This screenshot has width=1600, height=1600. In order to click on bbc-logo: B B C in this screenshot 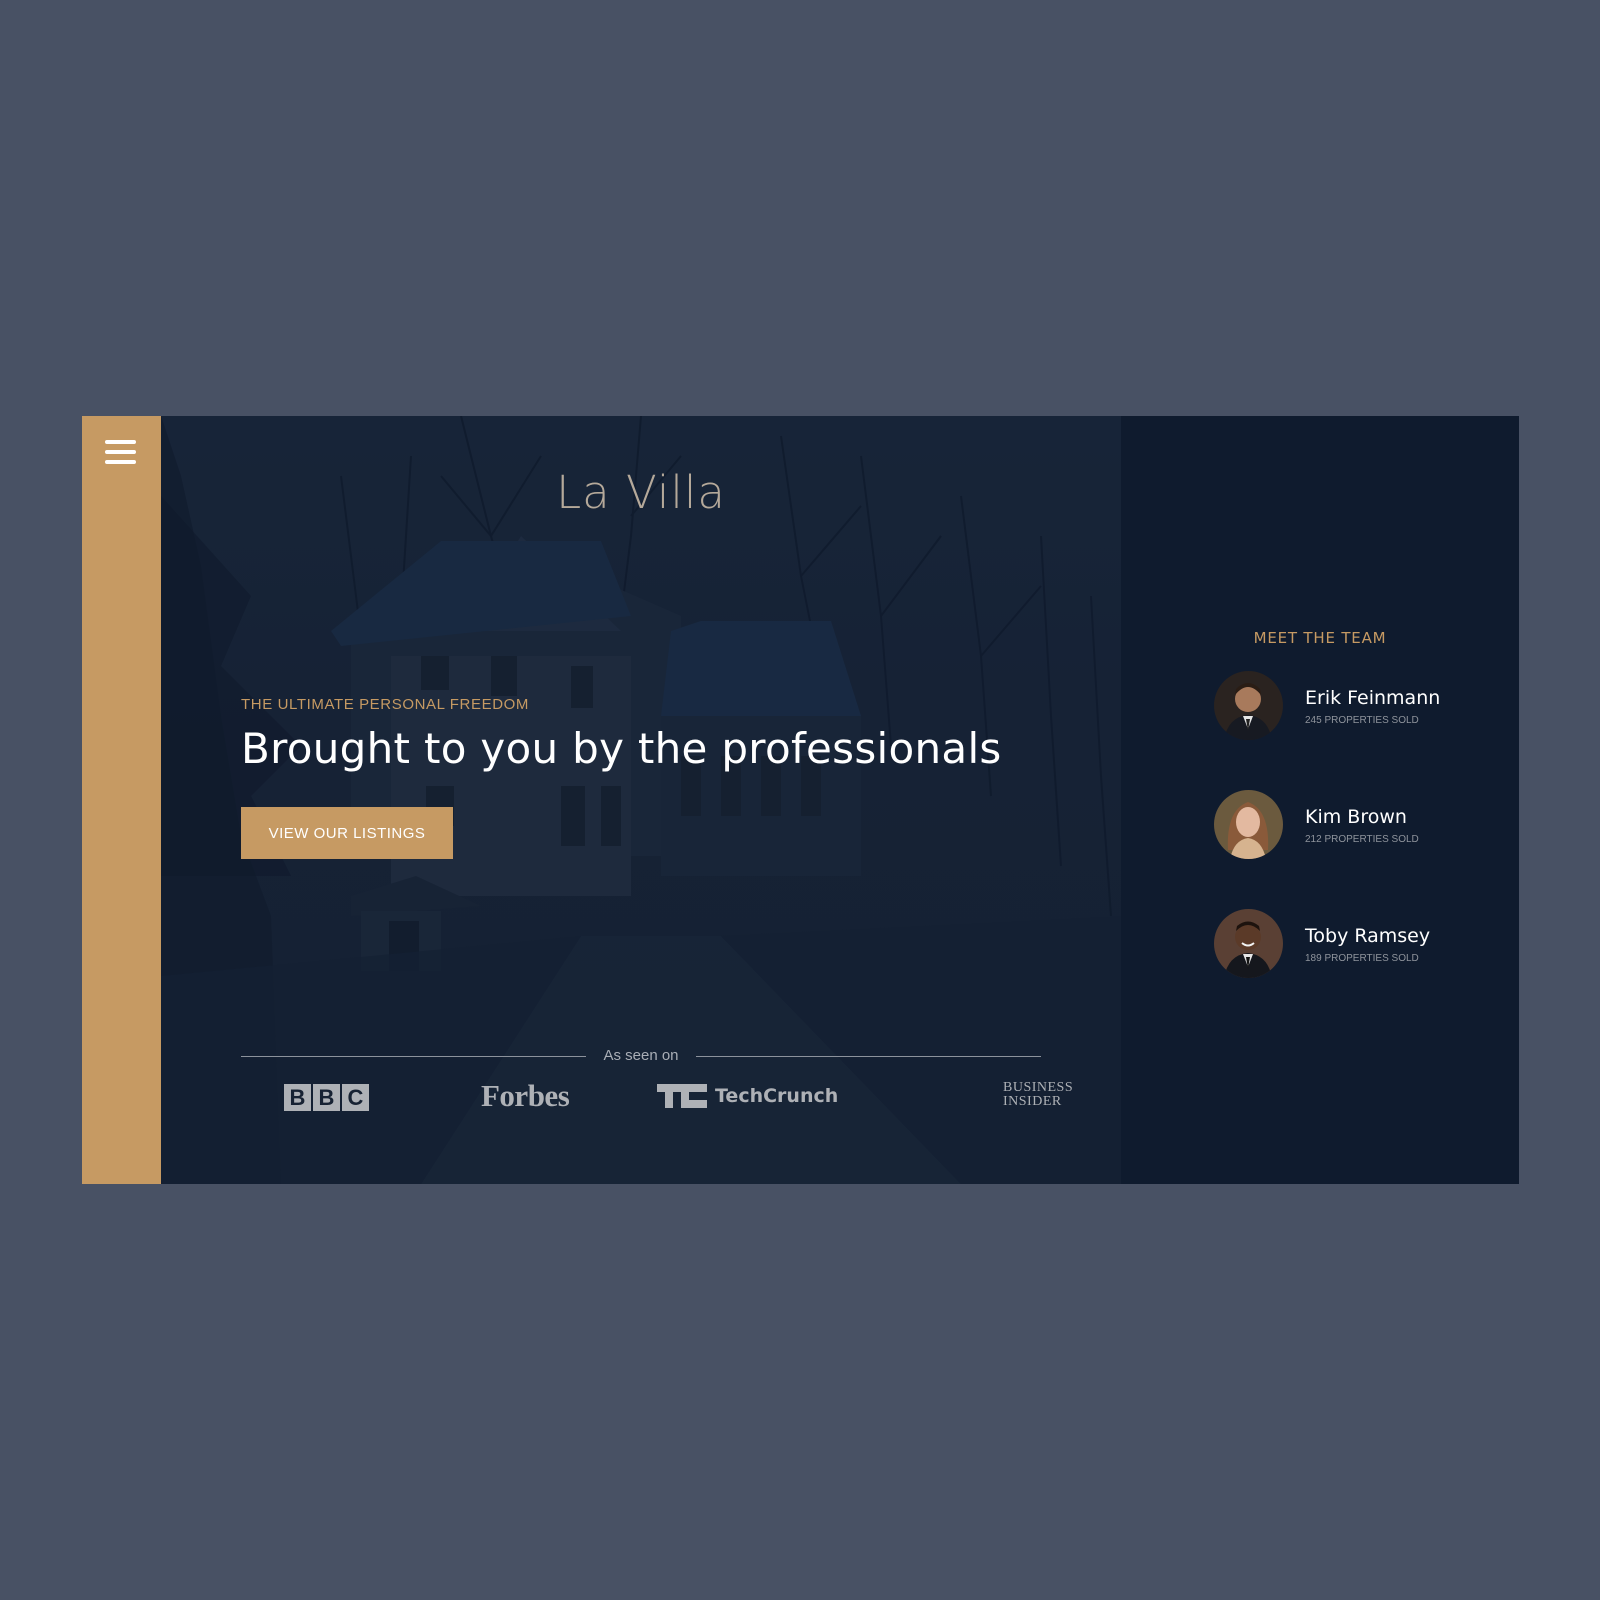, I will do `click(326, 1097)`.